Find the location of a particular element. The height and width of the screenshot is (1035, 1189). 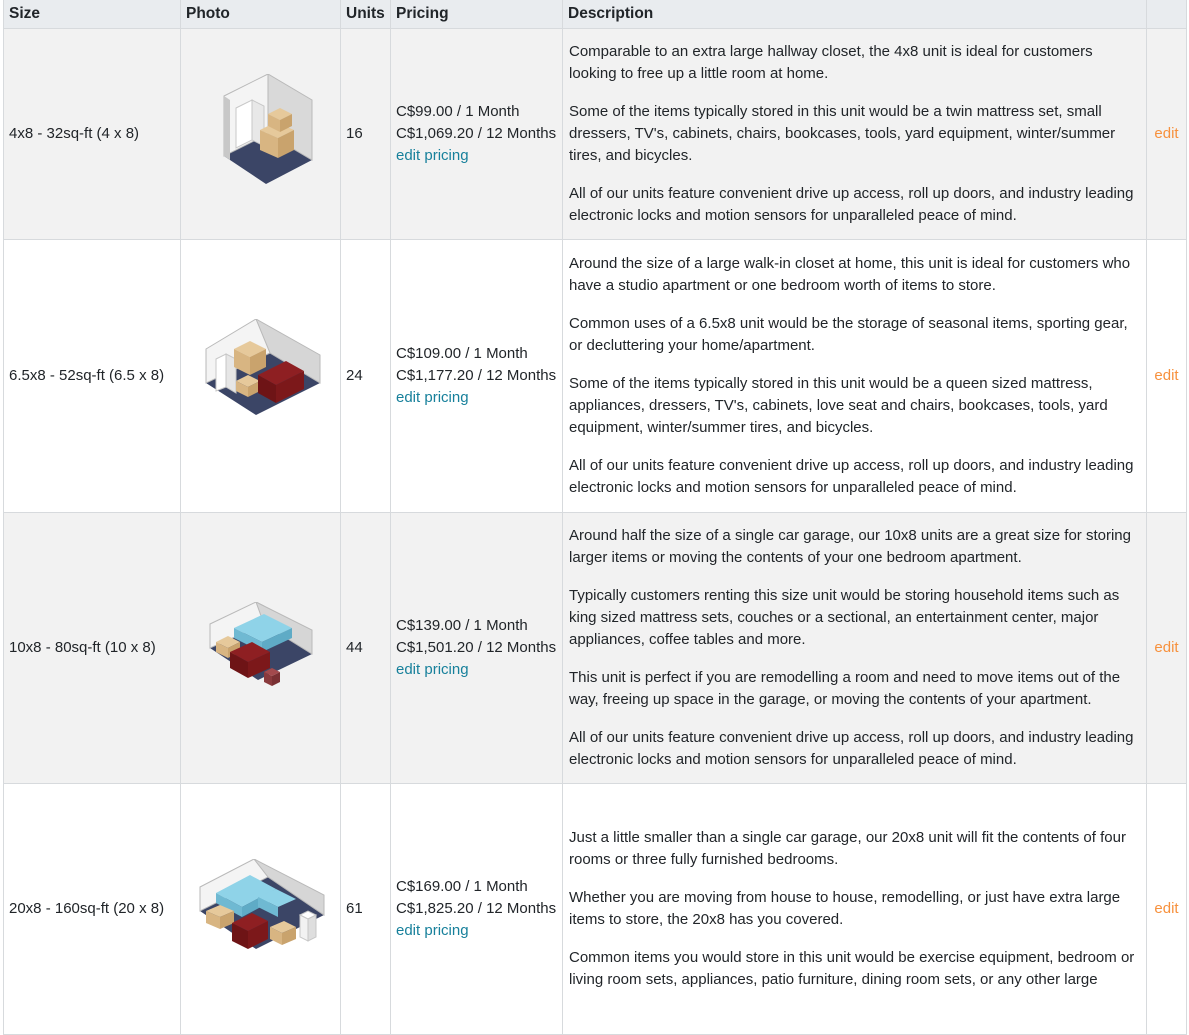

unit-size: 4x8 - 32sq-ft (4 x 8) is located at coordinates (92, 134).